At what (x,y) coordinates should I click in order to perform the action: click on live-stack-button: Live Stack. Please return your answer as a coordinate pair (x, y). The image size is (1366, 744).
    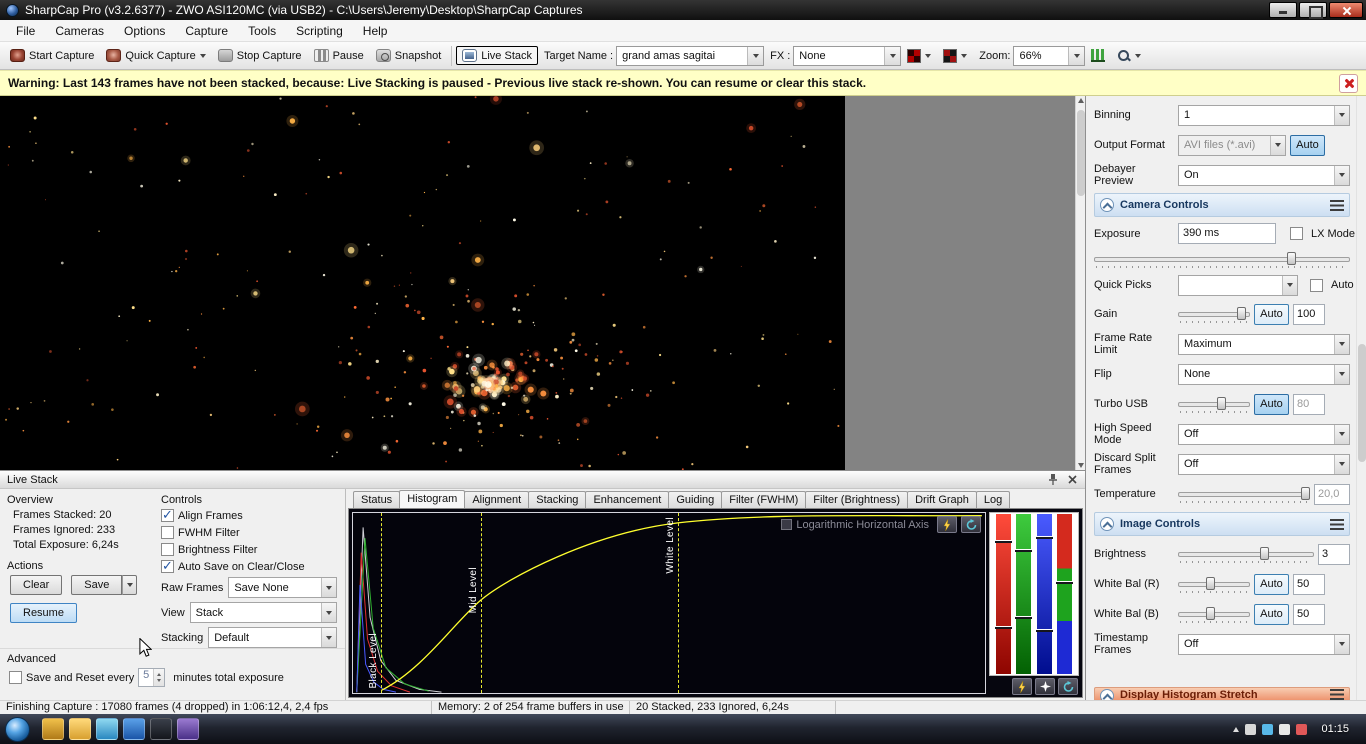
    Looking at the image, I should click on (497, 55).